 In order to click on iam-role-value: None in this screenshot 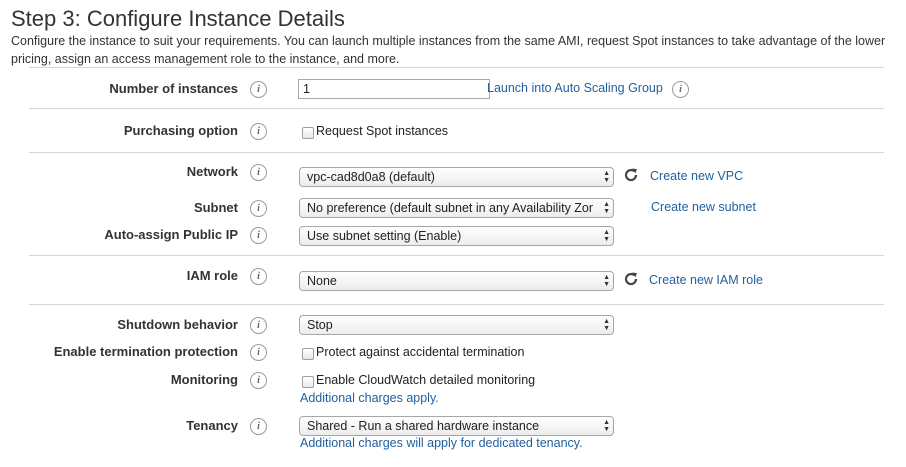, I will do `click(322, 281)`.